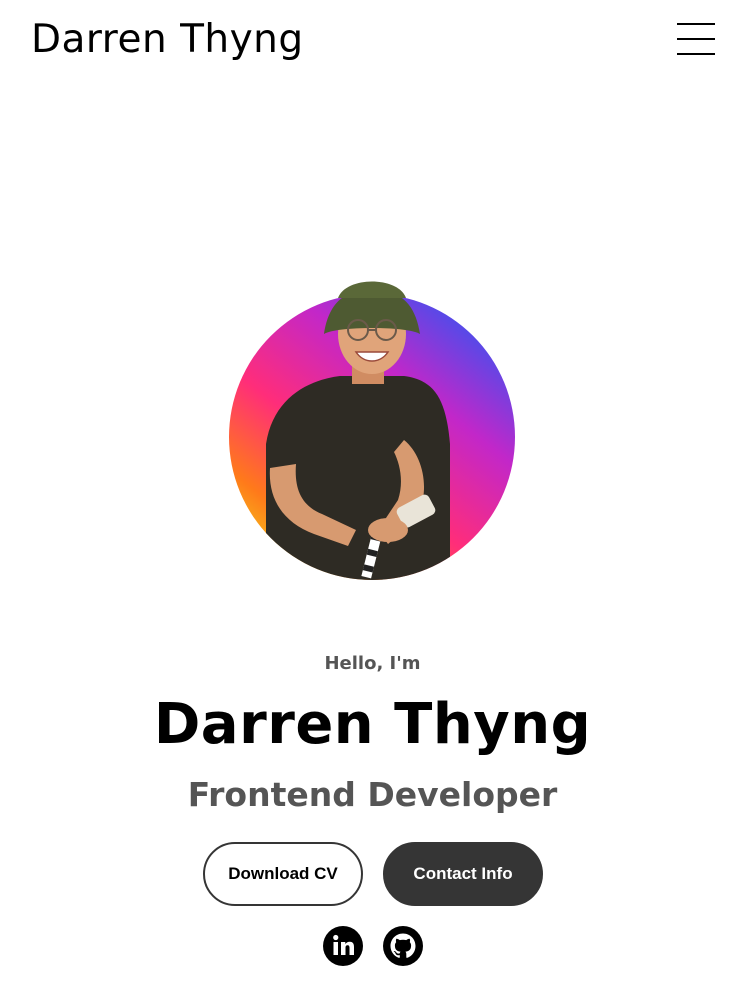  I want to click on site-header: Darren Thyng, so click(372, 42).